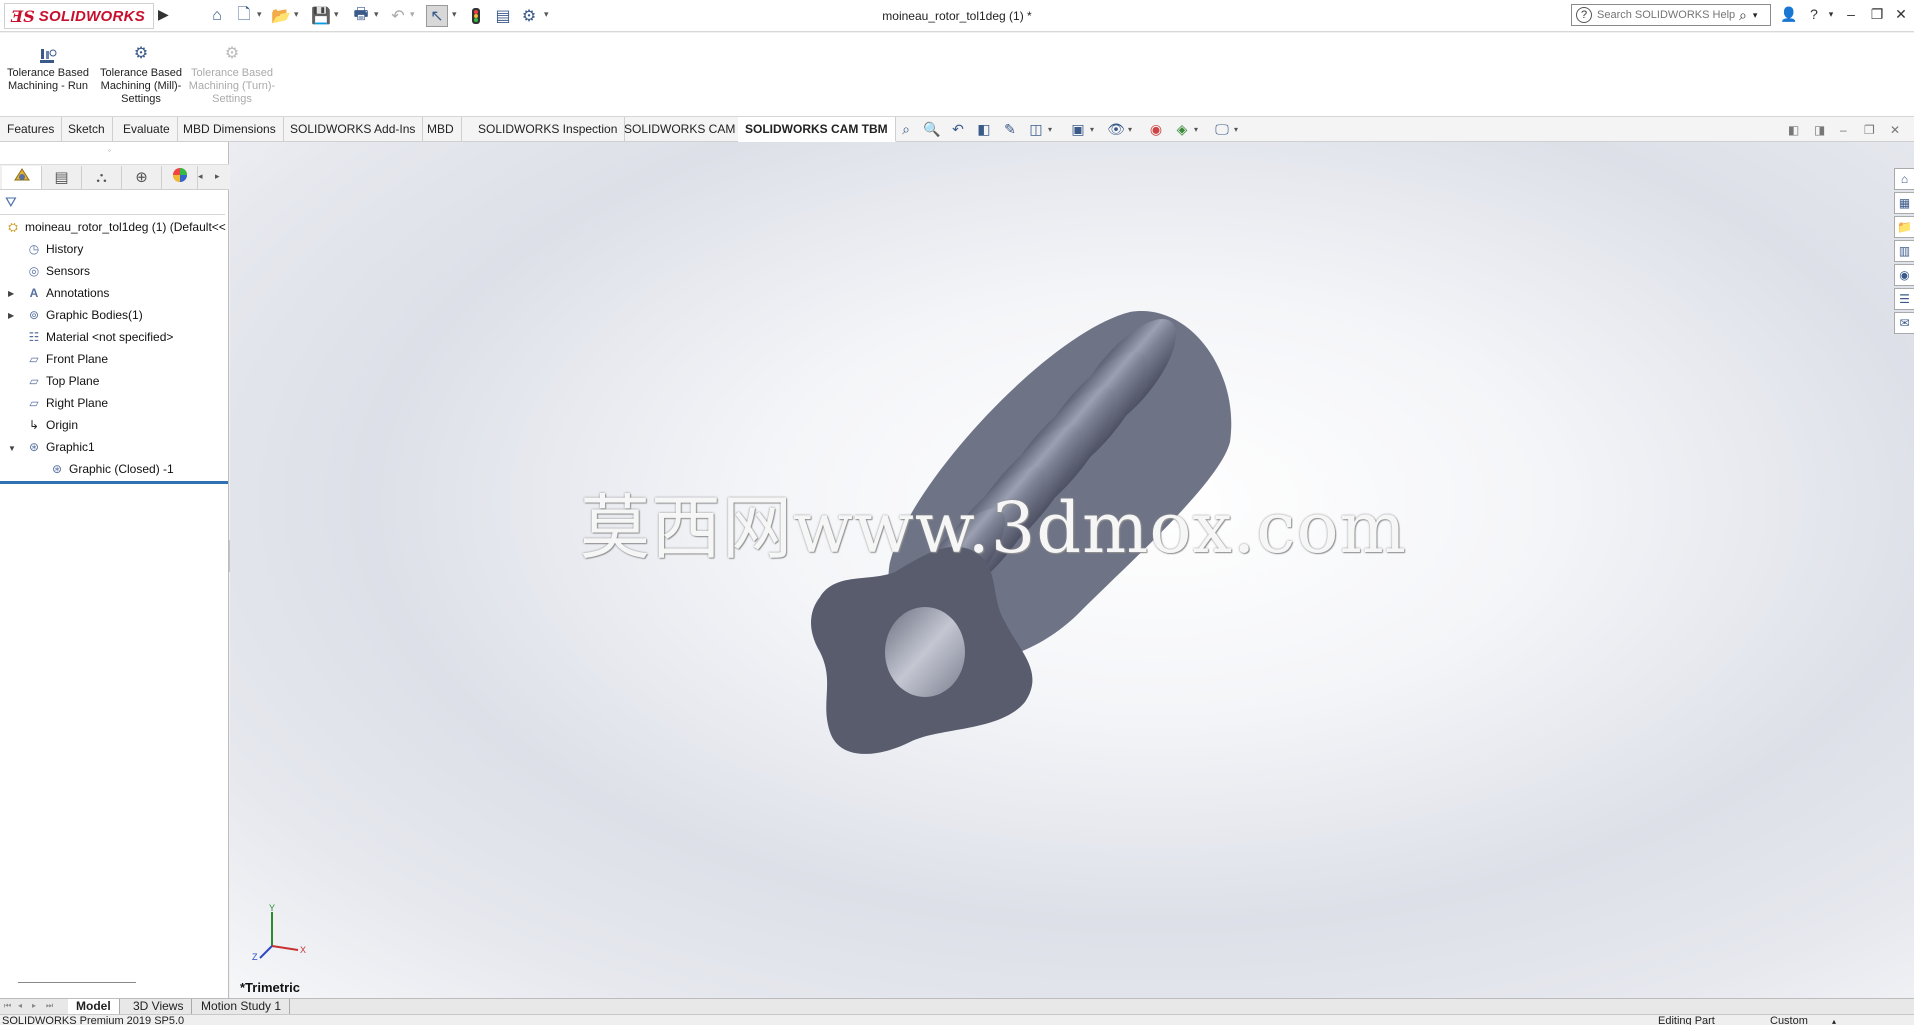 The height and width of the screenshot is (1025, 1914). I want to click on options-dropdown-icon: ▾, so click(546, 14).